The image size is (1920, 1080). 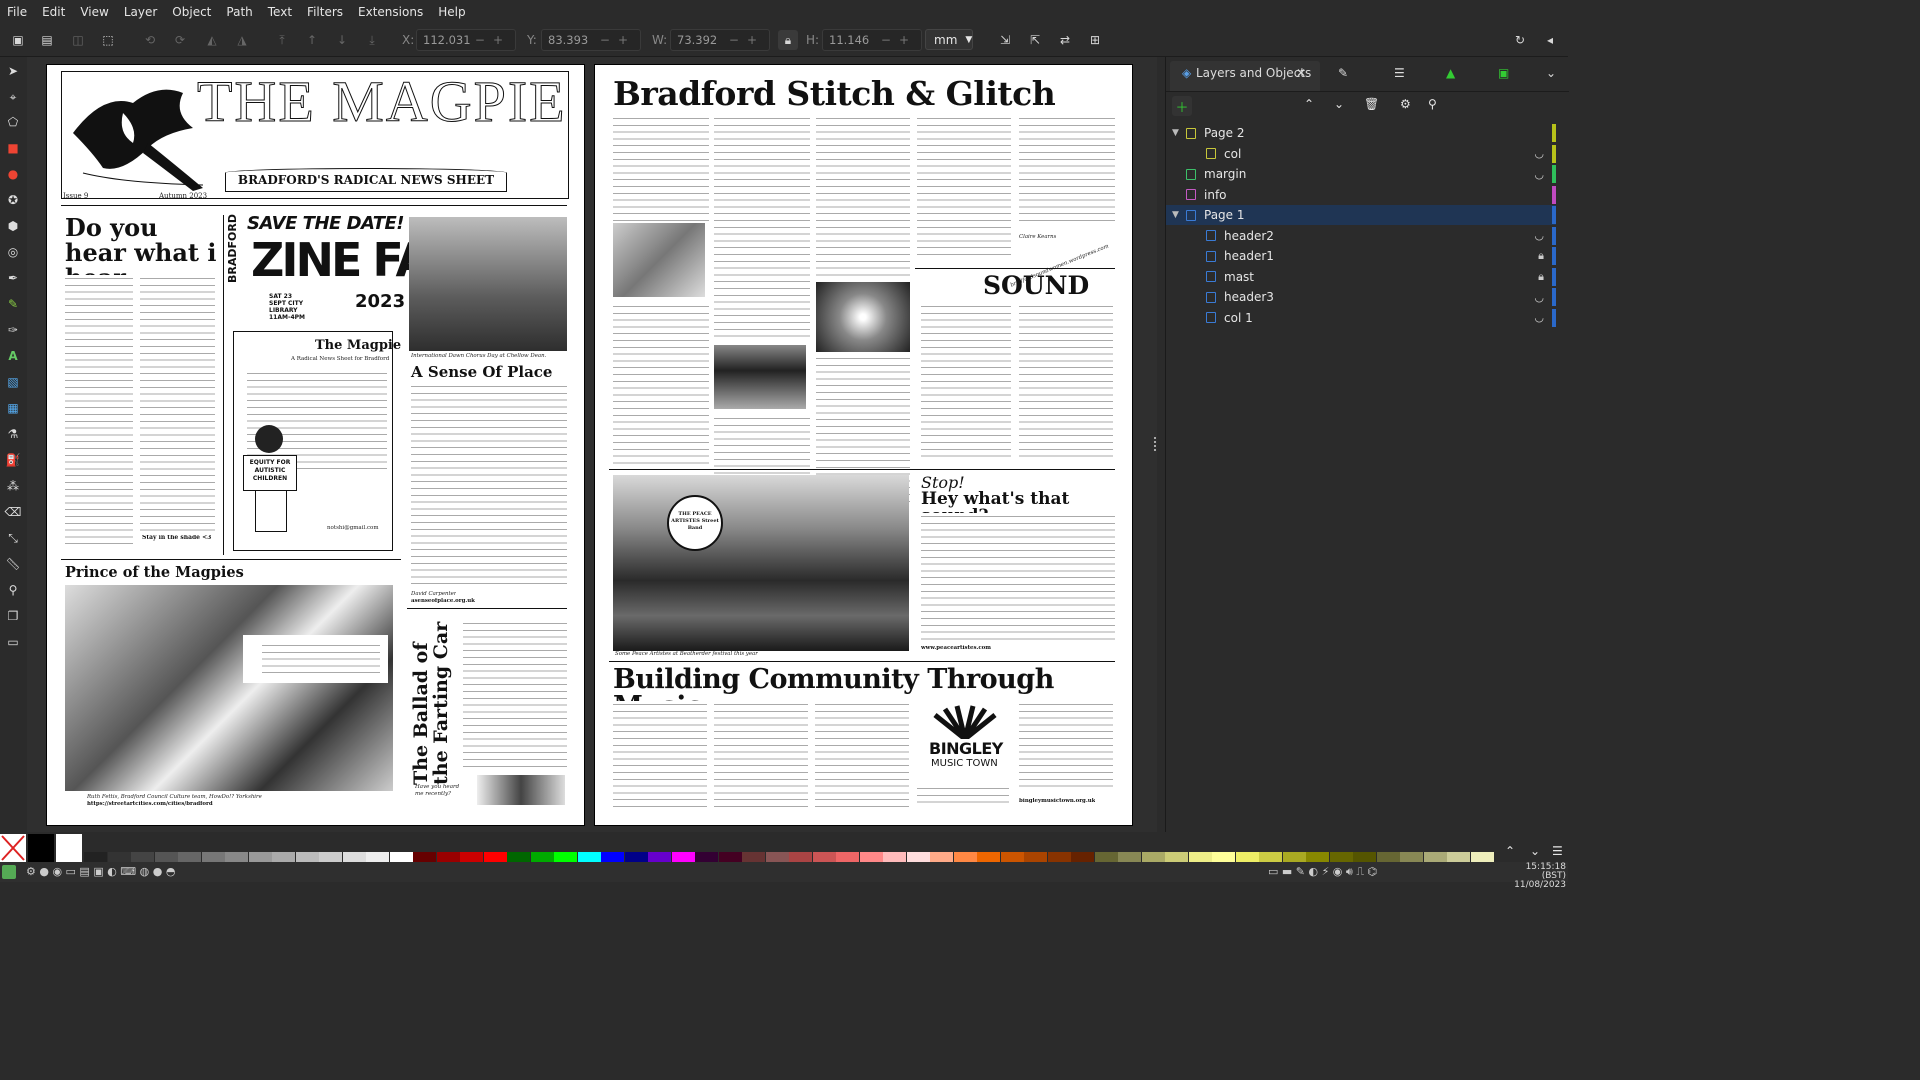 What do you see at coordinates (13, 174) in the screenshot?
I see `ellipse-tool-icon: ●` at bounding box center [13, 174].